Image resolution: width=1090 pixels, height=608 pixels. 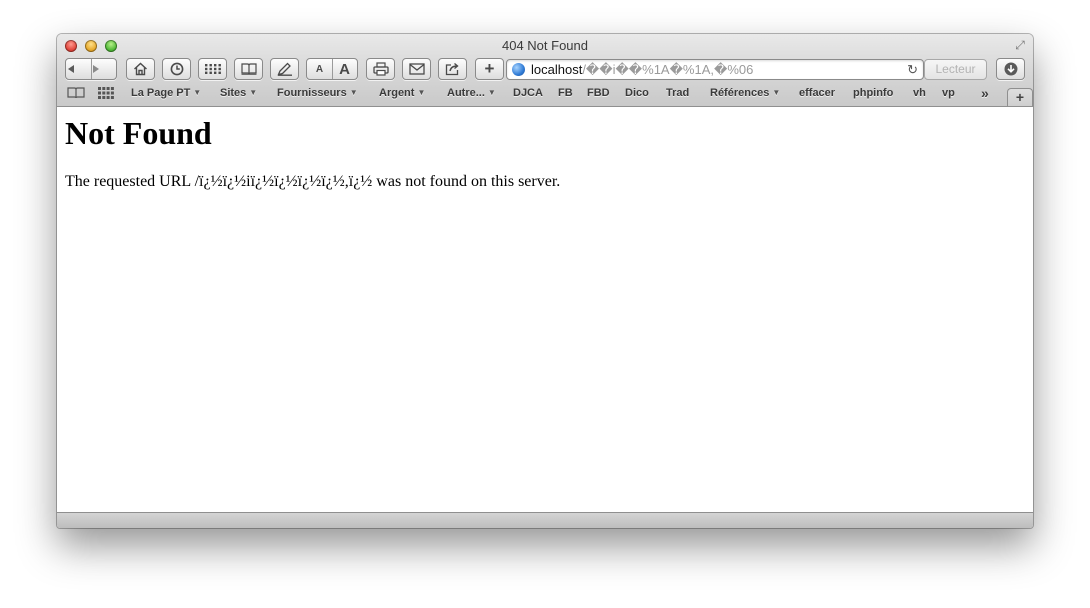 What do you see at coordinates (138, 133) in the screenshot?
I see `page-heading: Not Found` at bounding box center [138, 133].